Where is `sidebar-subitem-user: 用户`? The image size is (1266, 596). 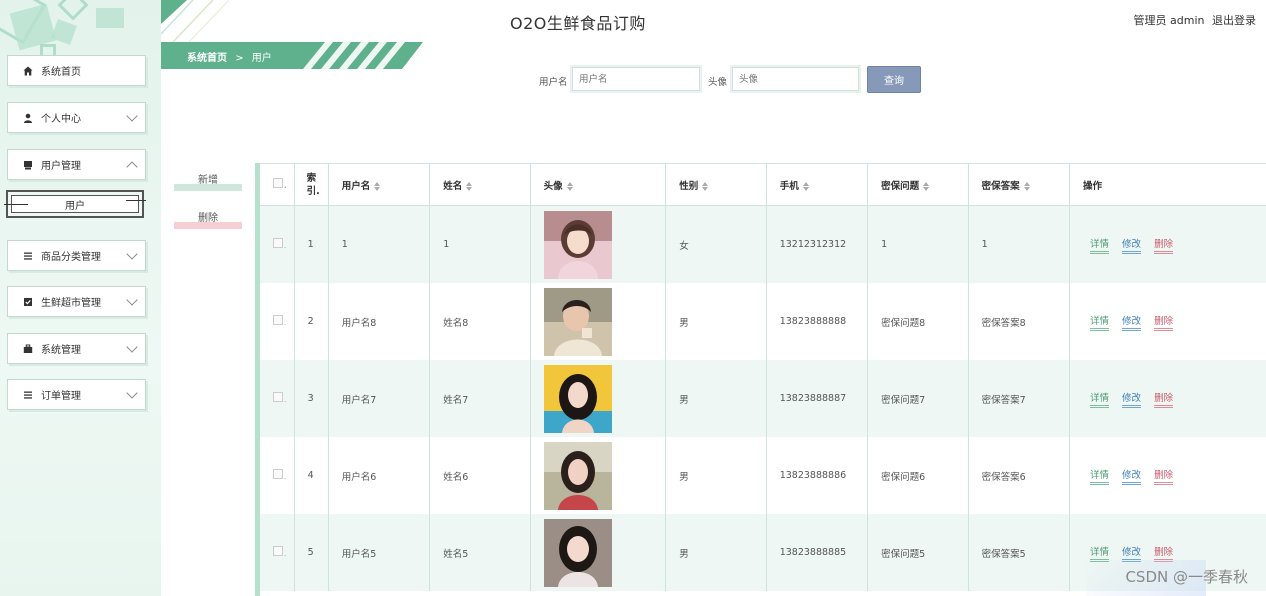 sidebar-subitem-user: 用户 is located at coordinates (75, 204).